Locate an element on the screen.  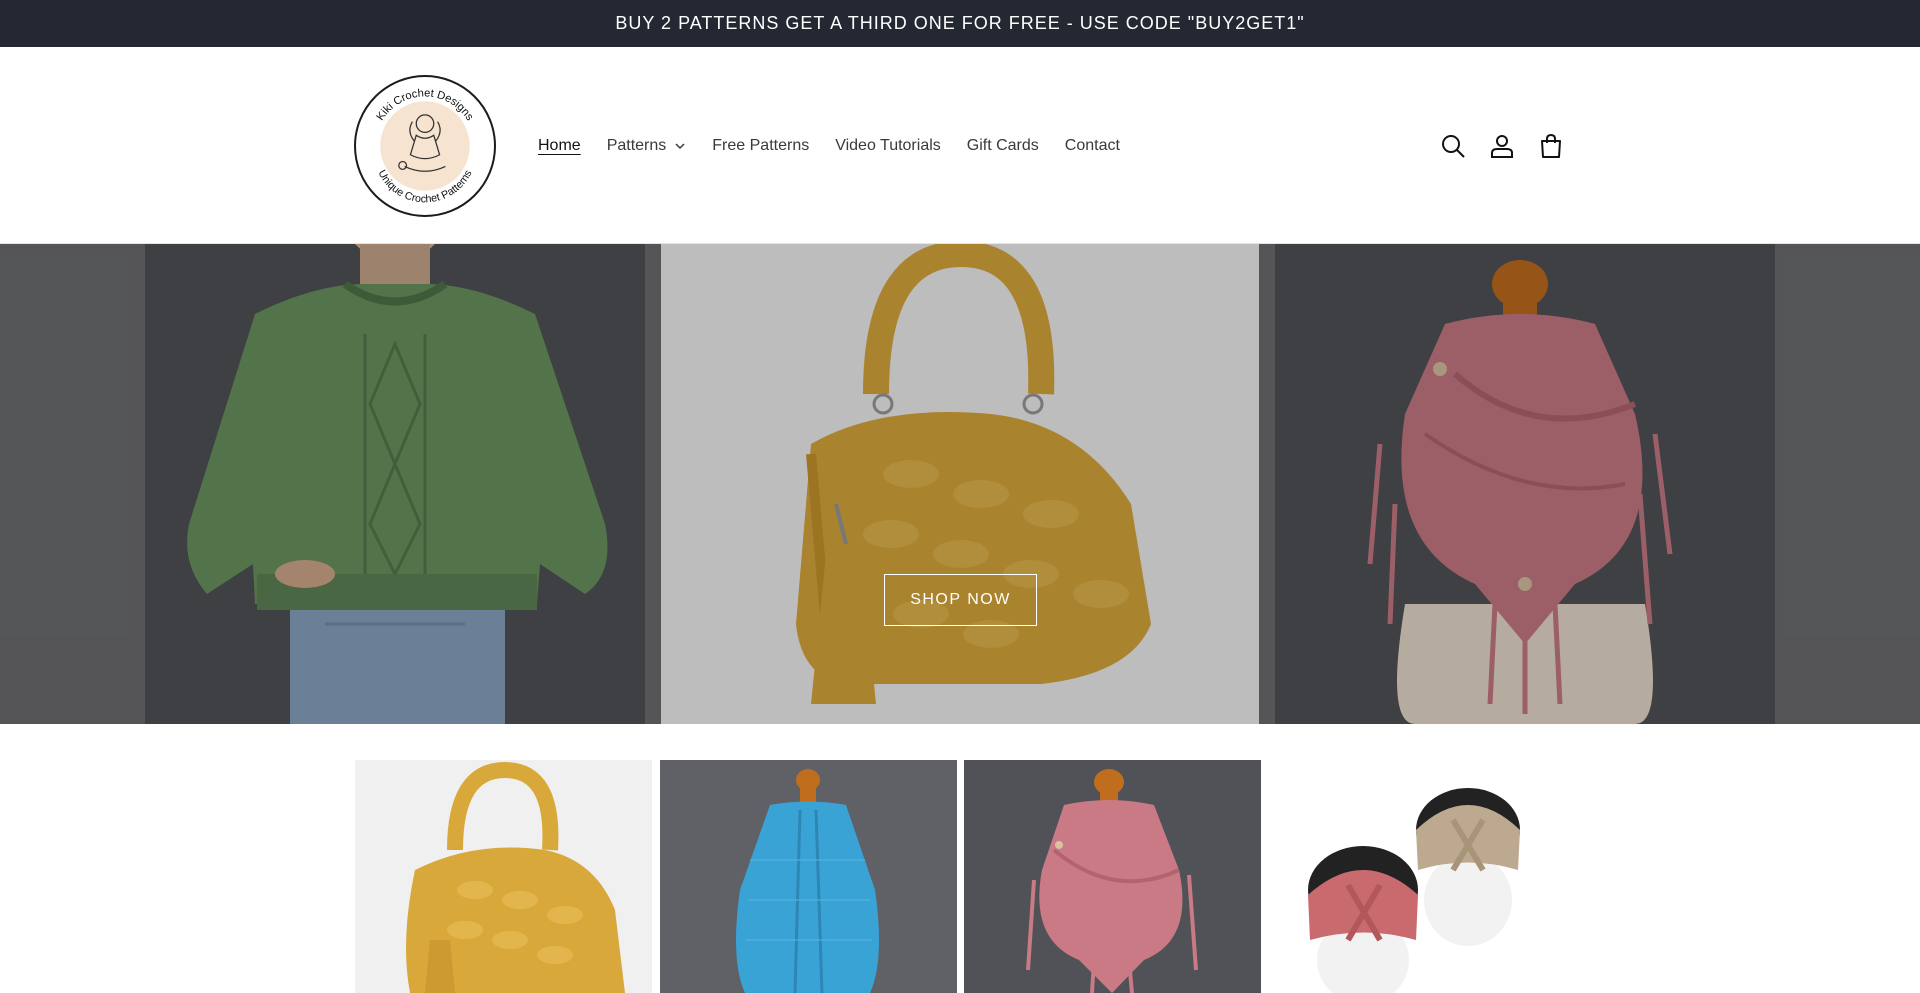
shop-now-button: SHOP NOW is located at coordinates (960, 600).